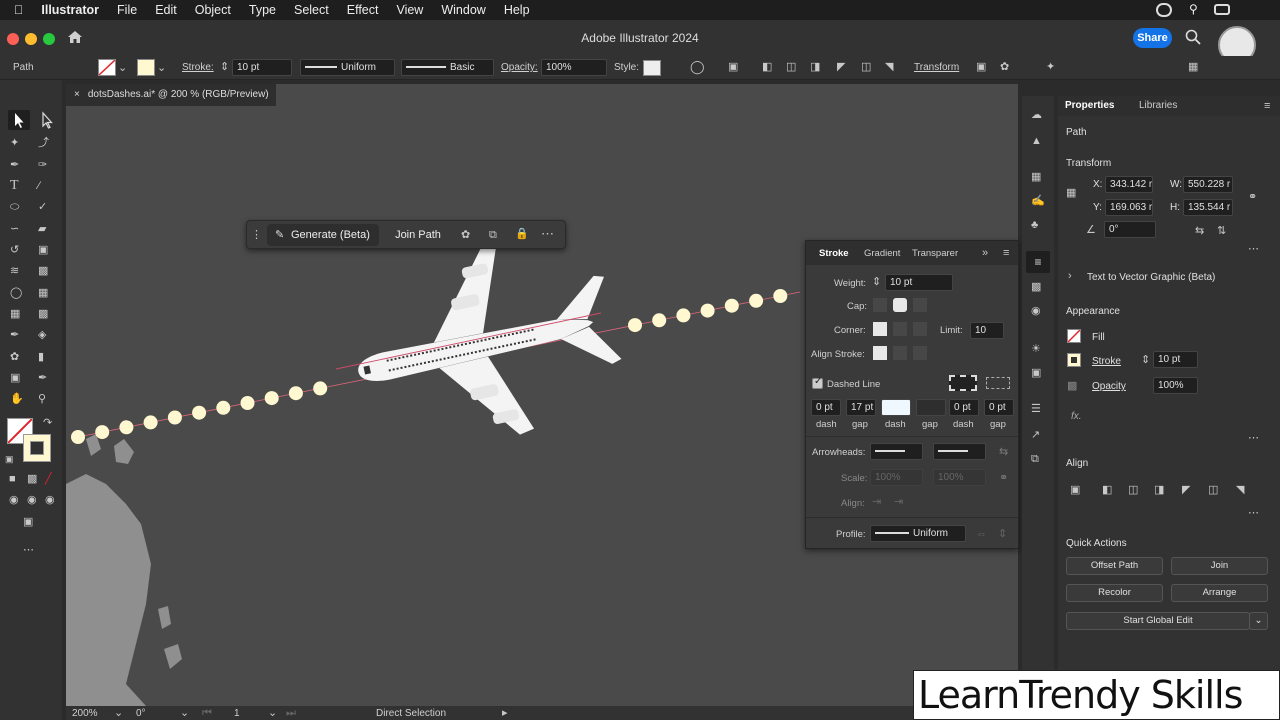 This screenshot has width=1280, height=720. I want to click on y-field: 169.063 r, so click(1129, 207).